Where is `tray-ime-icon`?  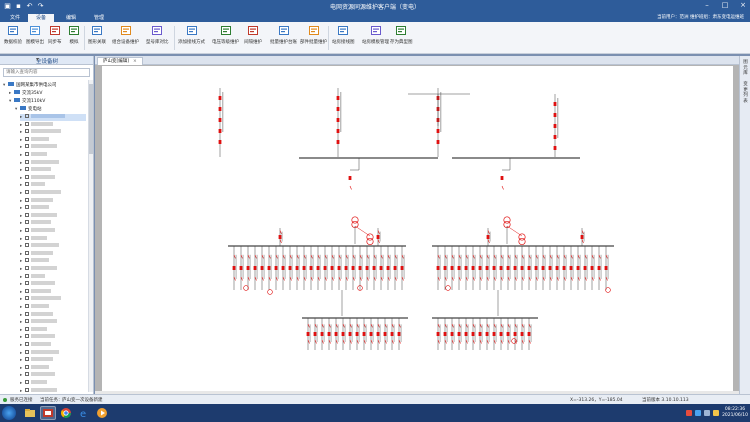 tray-ime-icon is located at coordinates (716, 413).